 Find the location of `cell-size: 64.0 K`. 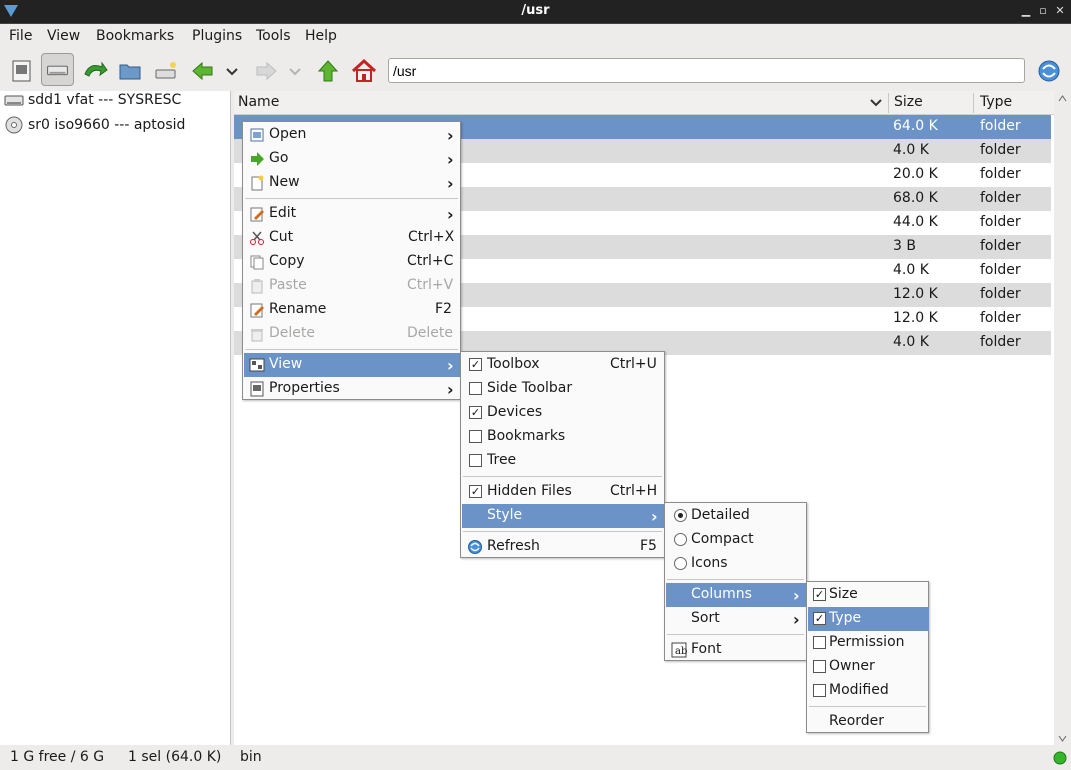

cell-size: 64.0 K is located at coordinates (915, 126).